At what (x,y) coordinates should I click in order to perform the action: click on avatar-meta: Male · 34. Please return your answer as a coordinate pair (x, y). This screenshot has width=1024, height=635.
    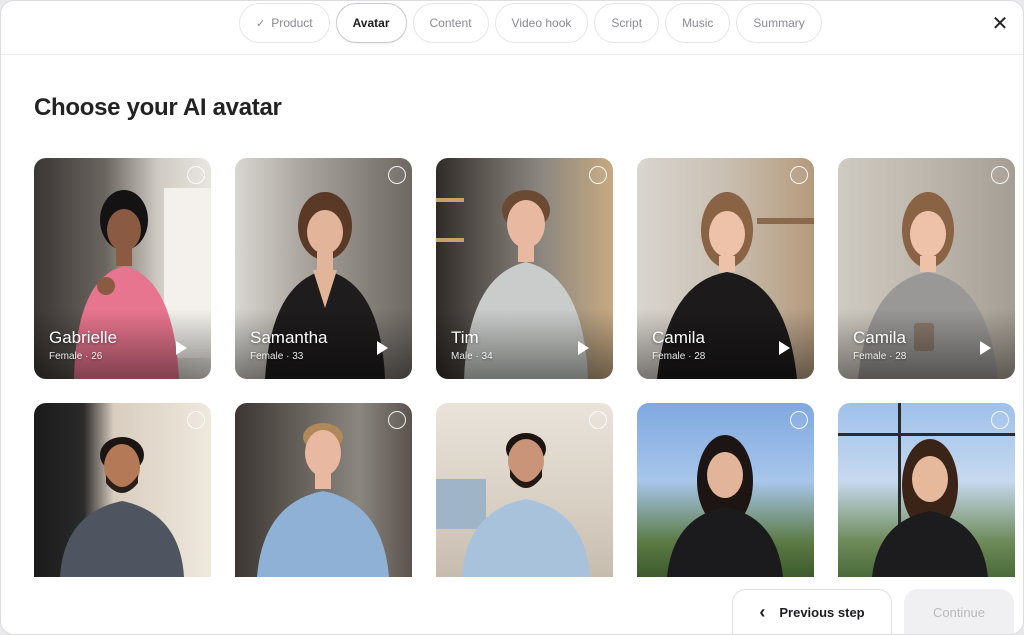
    Looking at the image, I should click on (472, 356).